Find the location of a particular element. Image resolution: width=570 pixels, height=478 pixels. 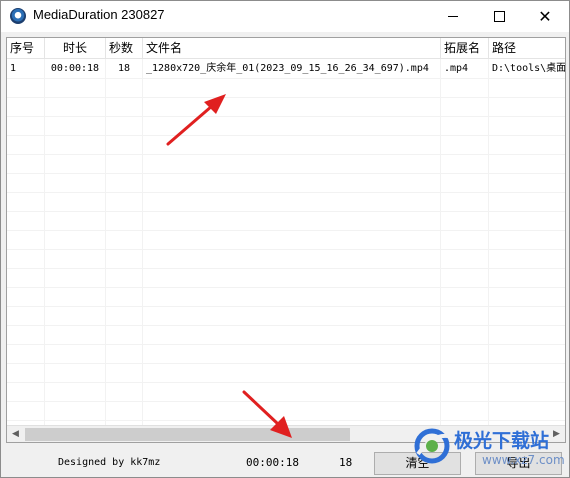

cell-extension: .mp4 is located at coordinates (465, 68).